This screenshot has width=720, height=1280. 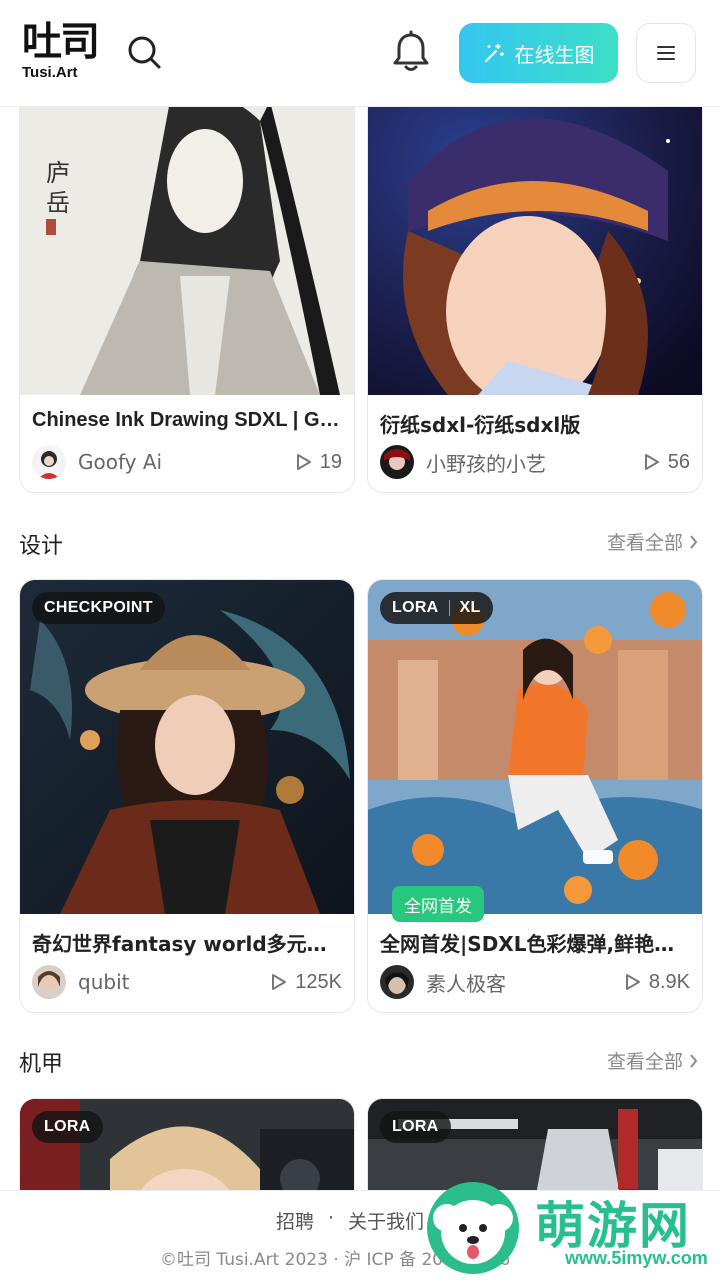 I want to click on first-release-badge: 全网首发, so click(x=438, y=904).